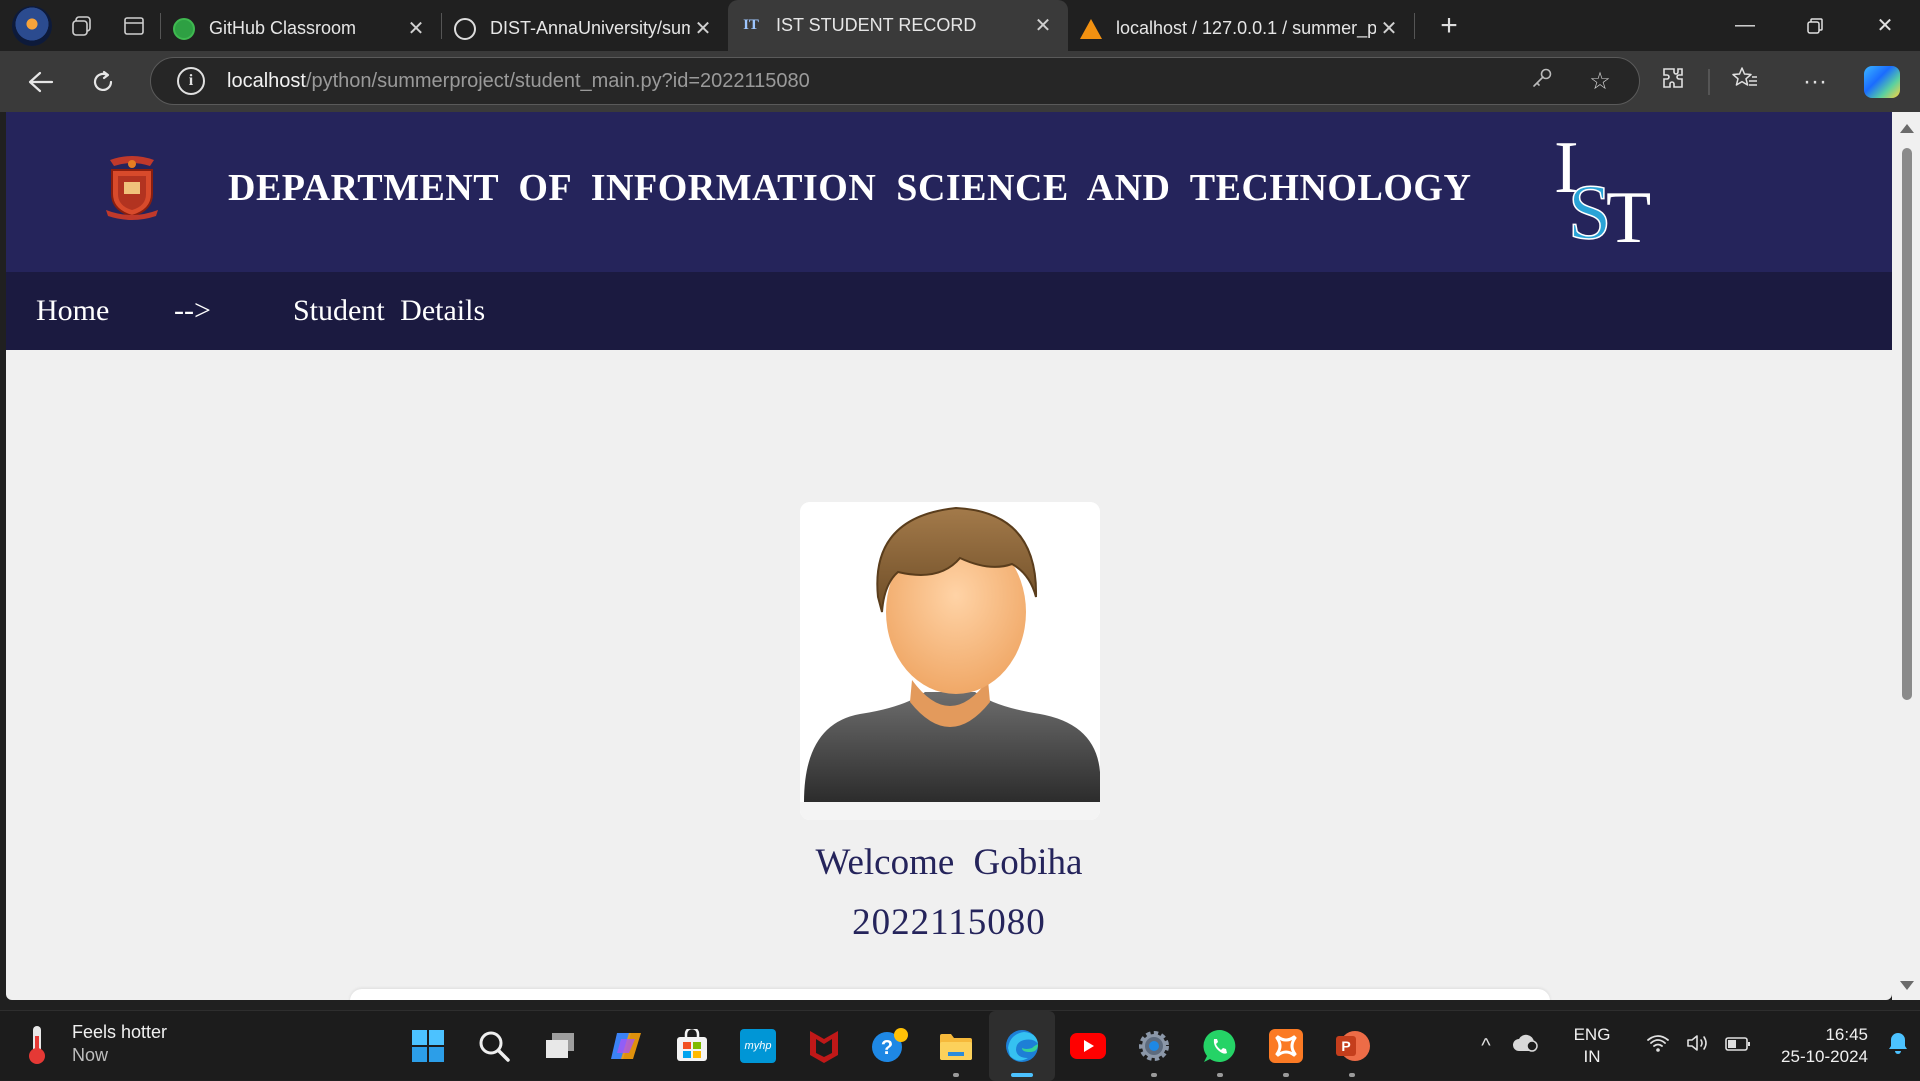 The image size is (1920, 1081). What do you see at coordinates (950, 994) in the screenshot?
I see `details-card` at bounding box center [950, 994].